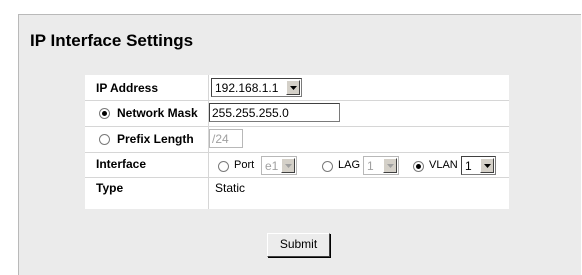  I want to click on lag-radio, so click(327, 166).